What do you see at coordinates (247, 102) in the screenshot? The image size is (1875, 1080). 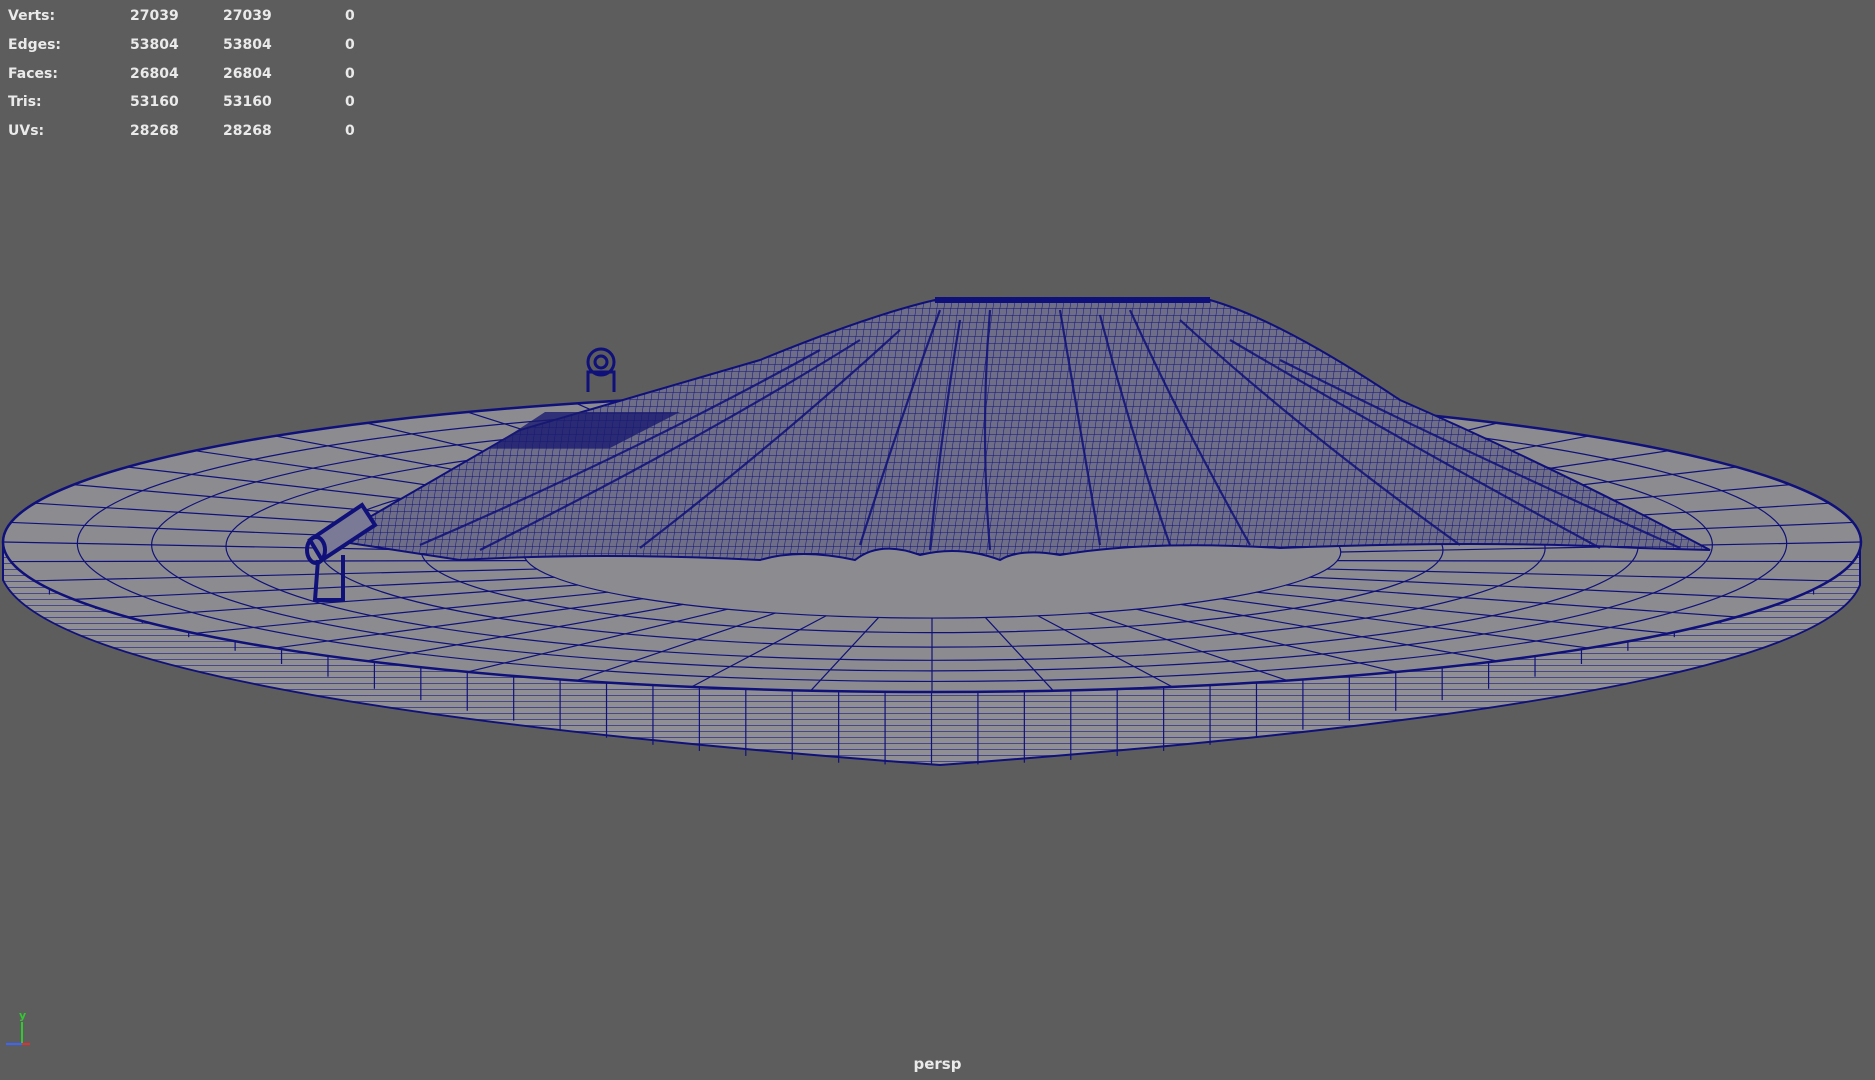 I see `hud-value-selected: 53160` at bounding box center [247, 102].